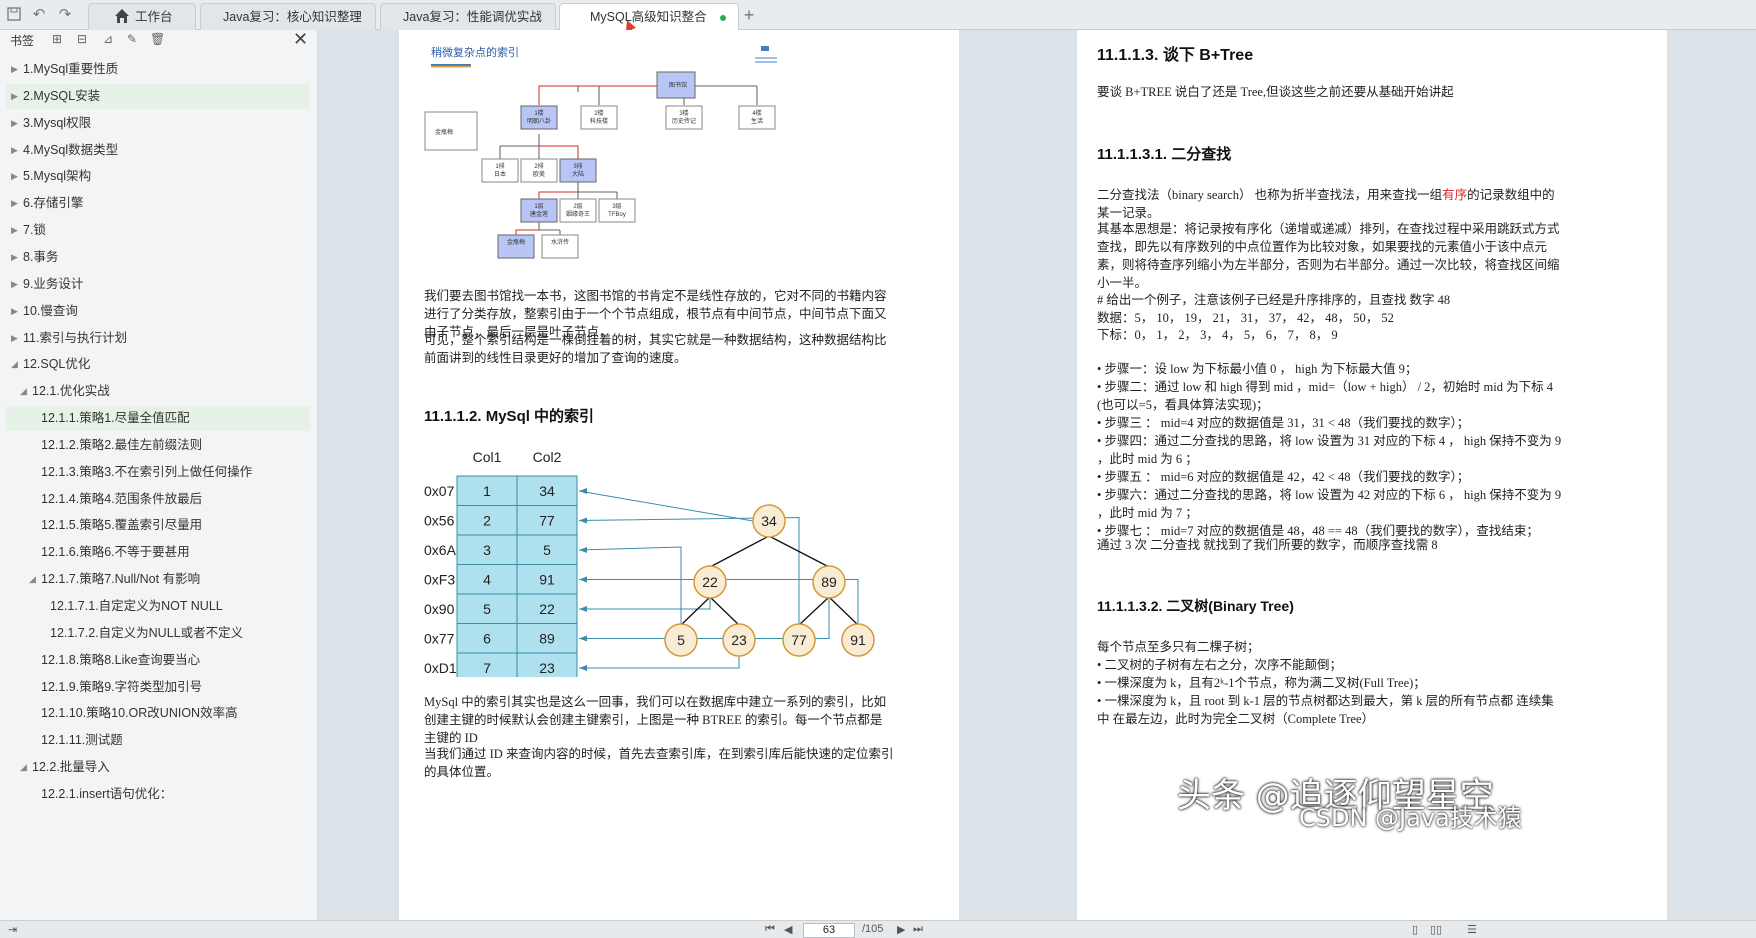 Image resolution: width=1756 pixels, height=938 pixels. I want to click on sidebar-item-label: 9.业务设计, so click(53, 283).